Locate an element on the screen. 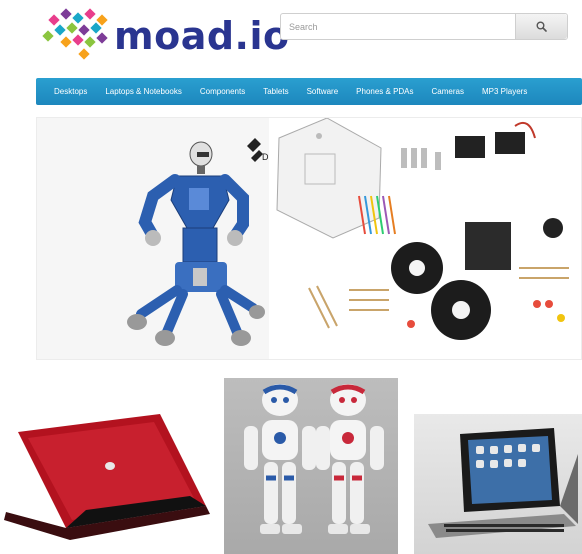  nao-robots-image is located at coordinates (311, 466).